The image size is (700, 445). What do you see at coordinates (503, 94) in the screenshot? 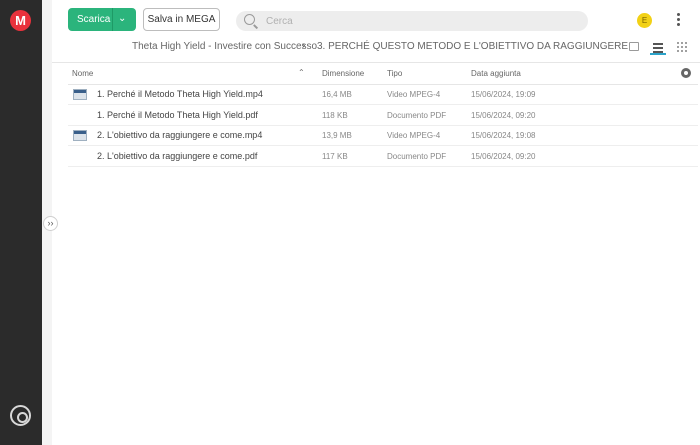
I see `file-date: 15/06/2024, 19:09` at bounding box center [503, 94].